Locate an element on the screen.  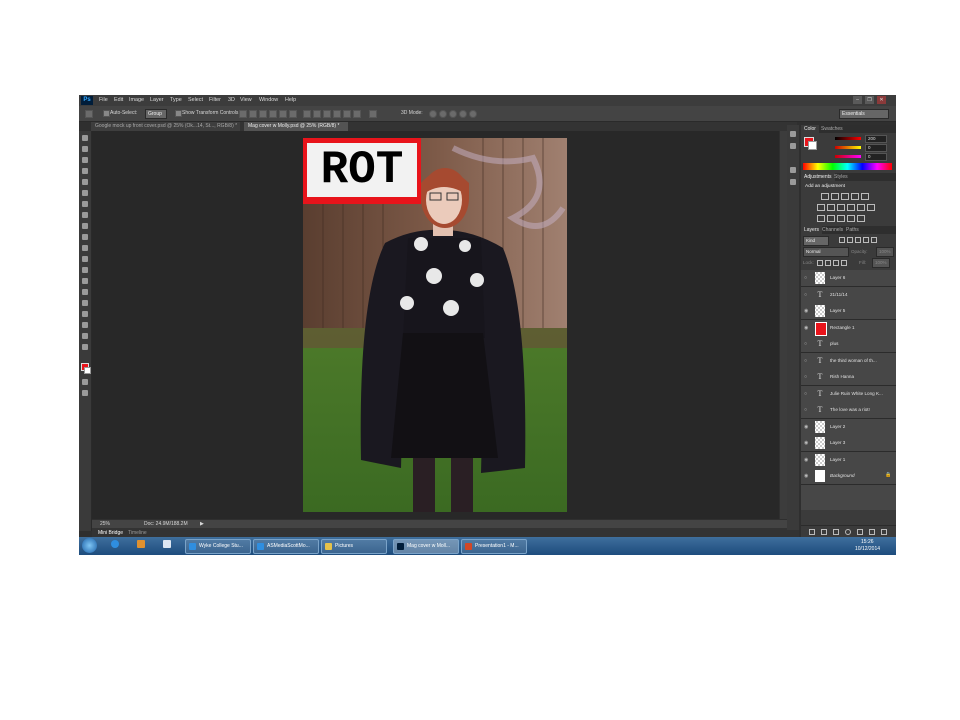
layer-name: Rectangle 1 is located at coordinates (842, 327).